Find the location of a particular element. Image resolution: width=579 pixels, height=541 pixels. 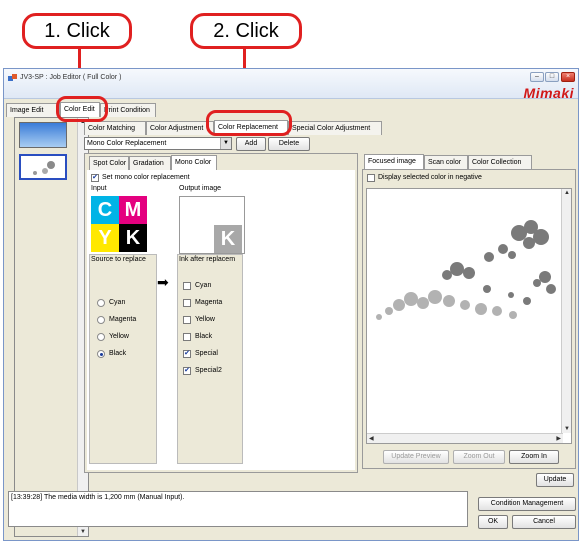

source-label: Source to replace is located at coordinates (118, 259).